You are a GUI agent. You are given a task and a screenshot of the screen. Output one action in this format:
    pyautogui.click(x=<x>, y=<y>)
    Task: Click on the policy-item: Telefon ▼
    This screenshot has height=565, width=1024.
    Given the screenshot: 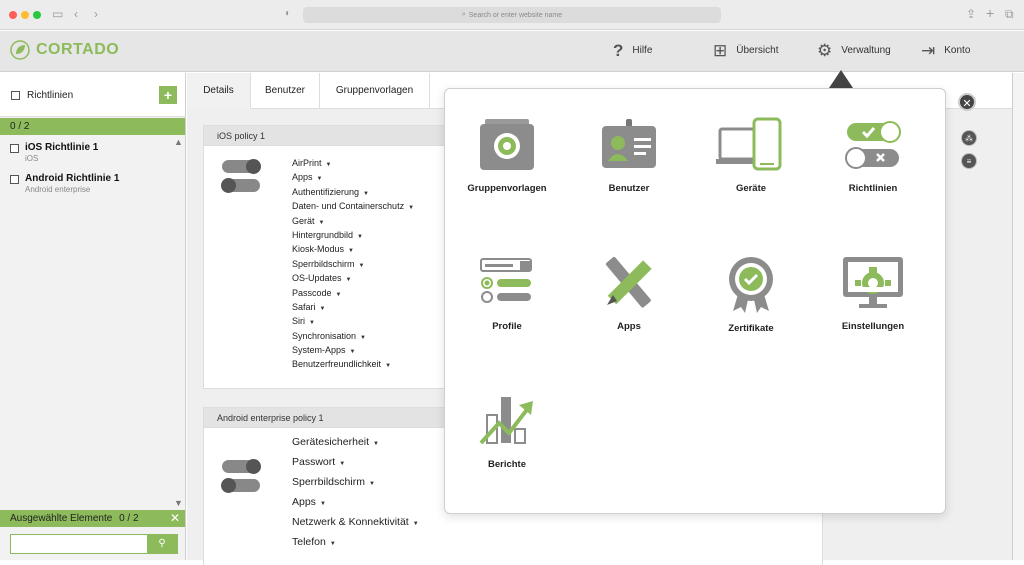 What is the action you would take?
    pyautogui.click(x=355, y=546)
    